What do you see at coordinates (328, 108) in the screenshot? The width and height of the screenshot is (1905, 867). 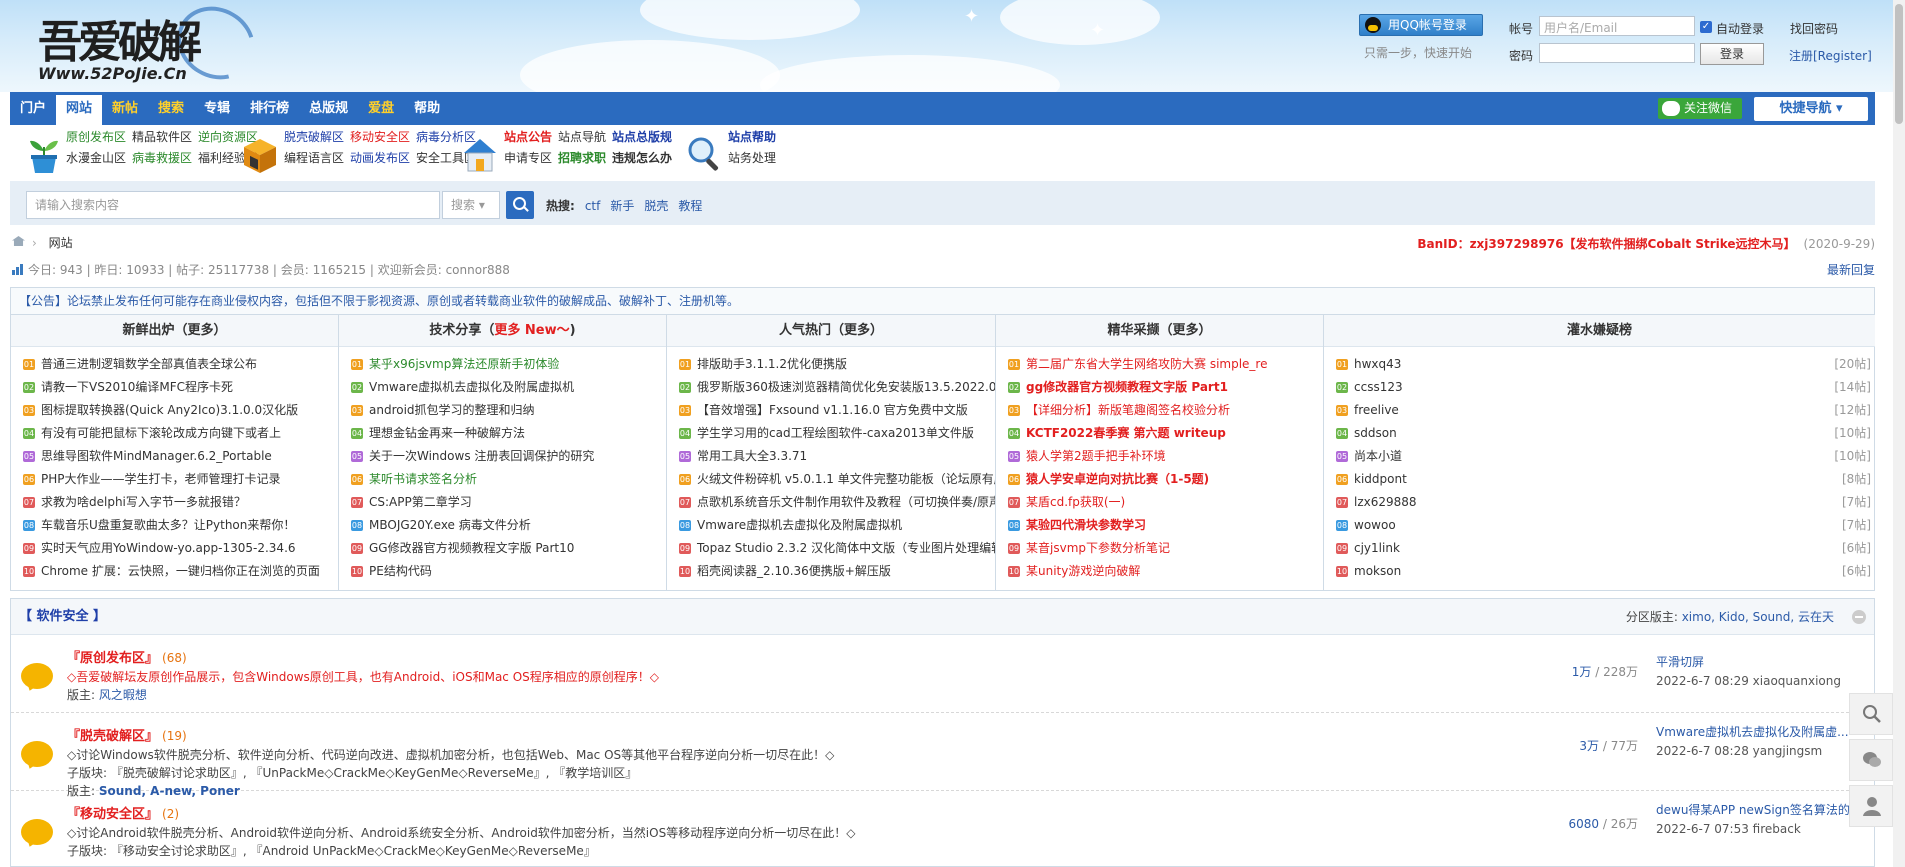 I see `nav-item: 总版规` at bounding box center [328, 108].